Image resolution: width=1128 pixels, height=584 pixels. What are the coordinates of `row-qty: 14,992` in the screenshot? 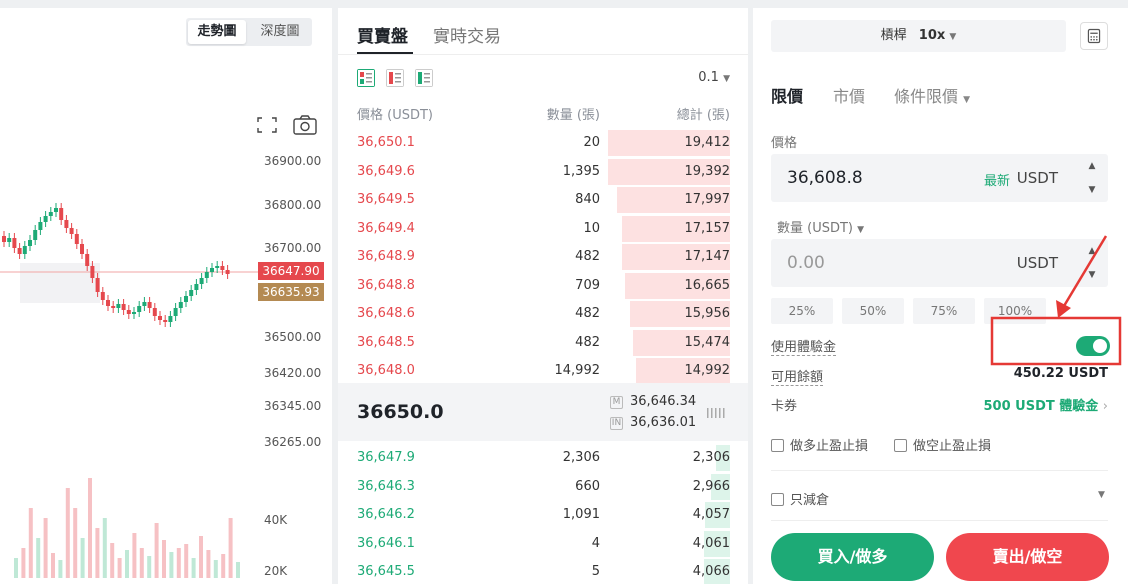 It's located at (577, 370).